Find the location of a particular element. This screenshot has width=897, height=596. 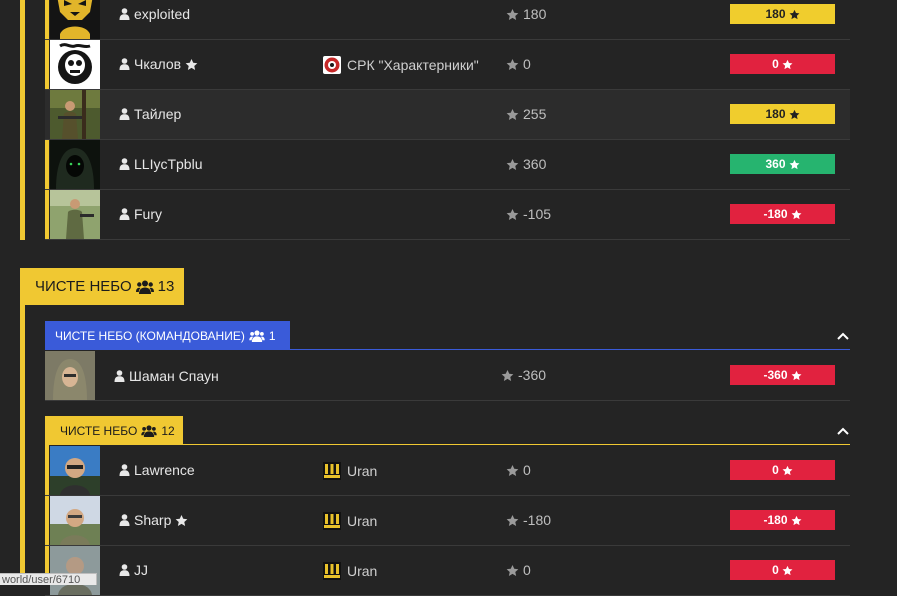

player-name: JJ is located at coordinates (141, 570).